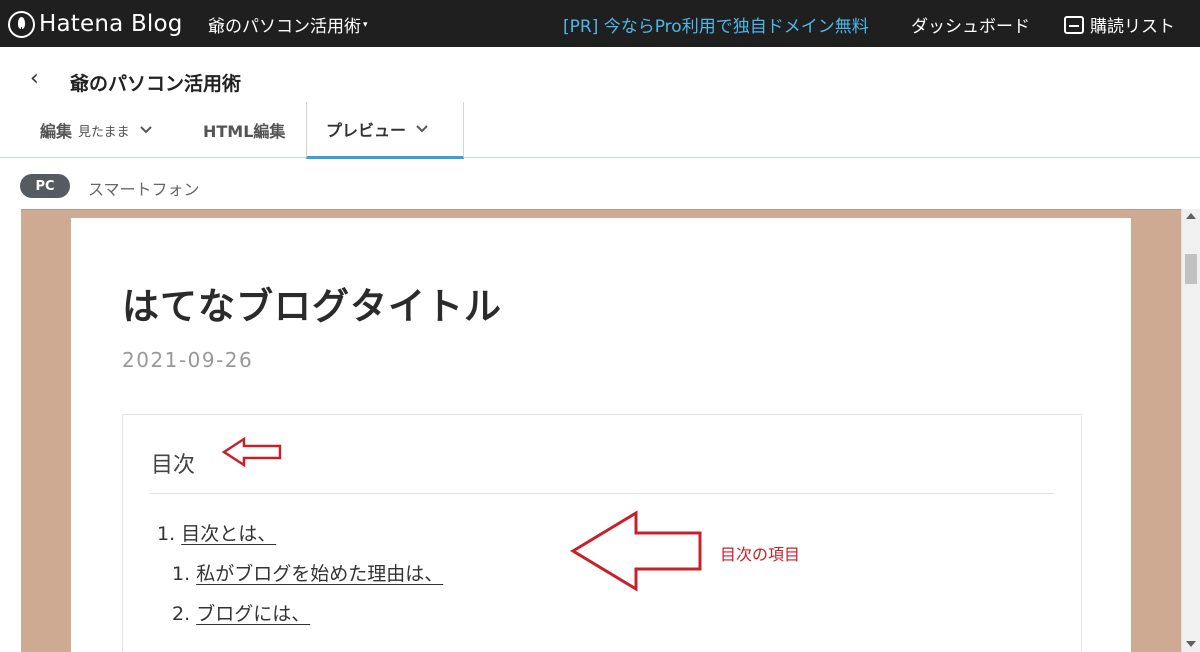  I want to click on tab-html-label: HTML編集, so click(244, 131).